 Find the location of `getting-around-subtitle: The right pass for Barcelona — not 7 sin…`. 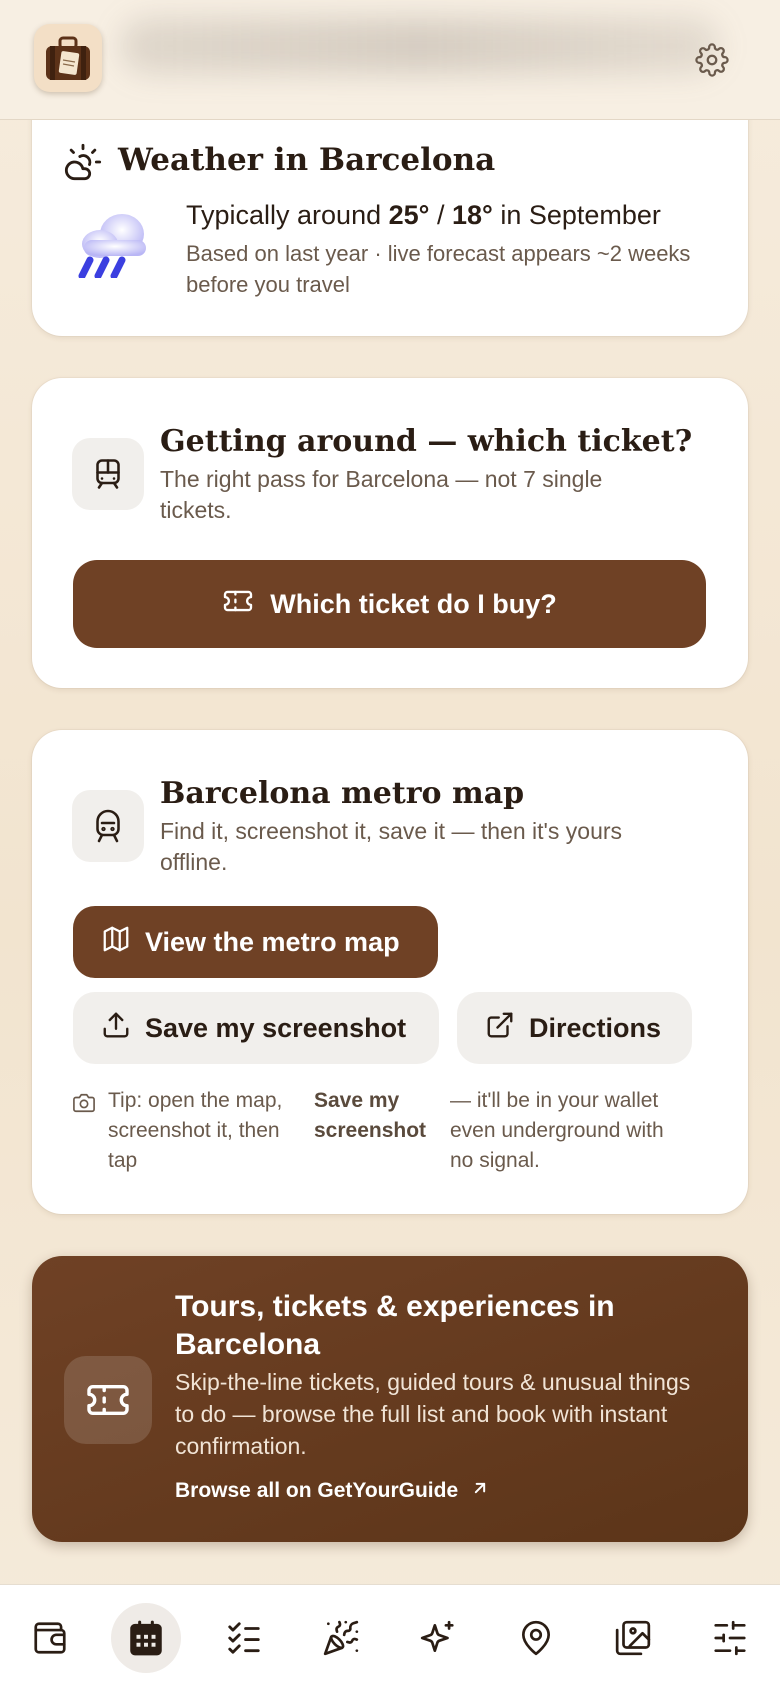

getting-around-subtitle: The right pass for Barcelona — not 7 sin… is located at coordinates (381, 494).